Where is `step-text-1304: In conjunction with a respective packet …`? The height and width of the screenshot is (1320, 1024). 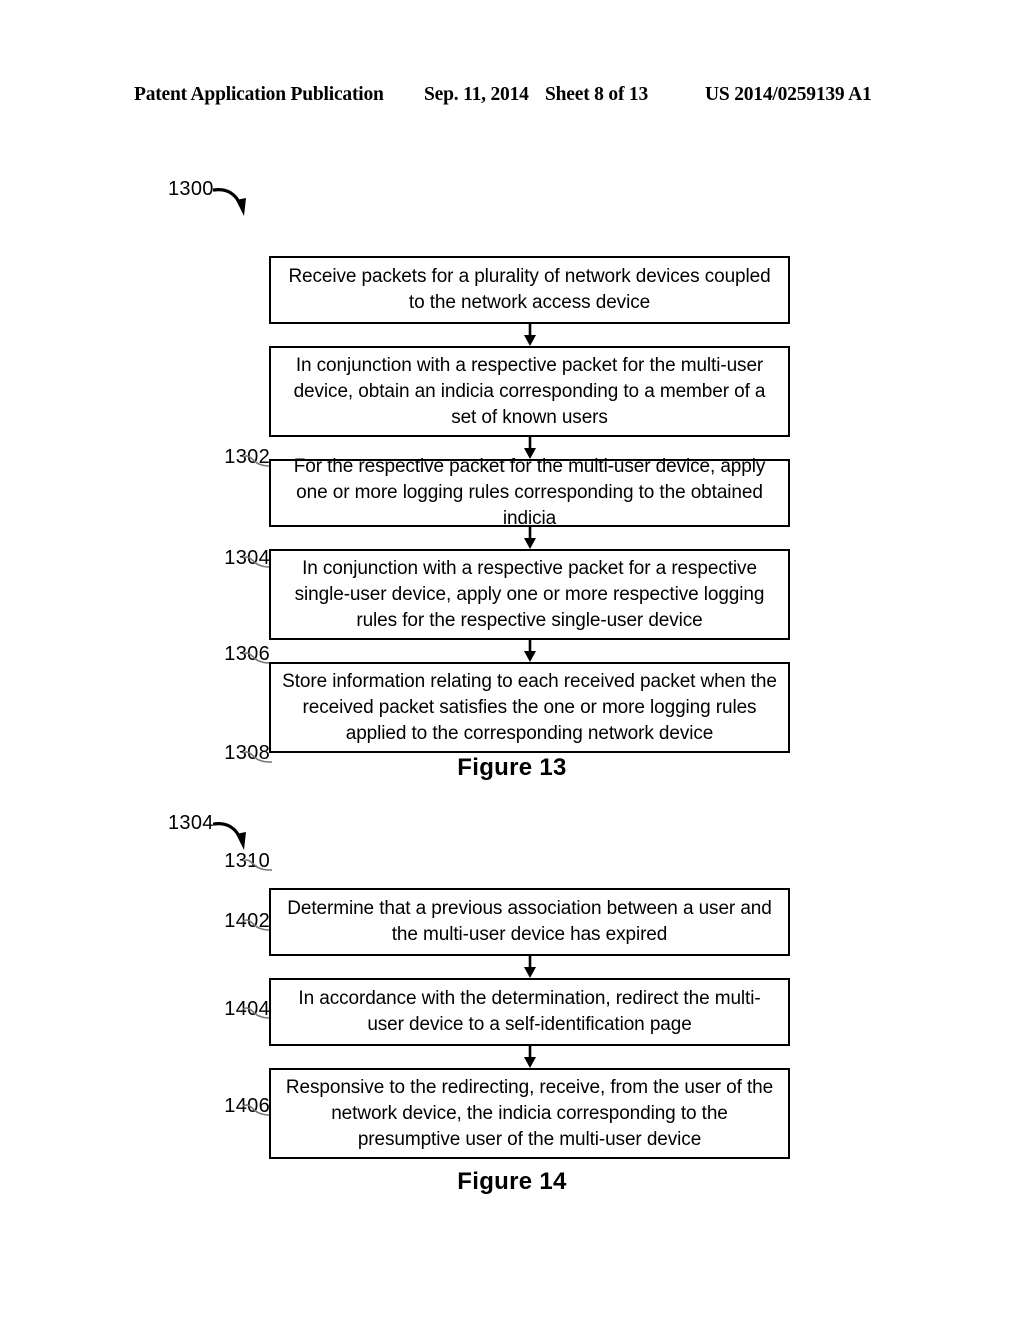 step-text-1304: In conjunction with a respective packet … is located at coordinates (529, 391).